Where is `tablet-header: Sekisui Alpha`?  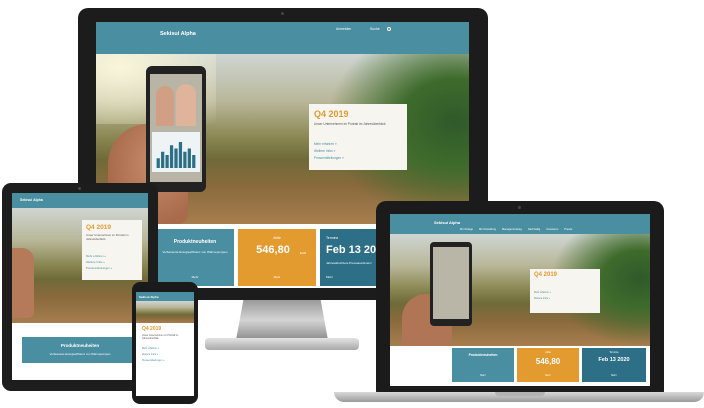
tablet-header: Sekisui Alpha is located at coordinates (80, 200).